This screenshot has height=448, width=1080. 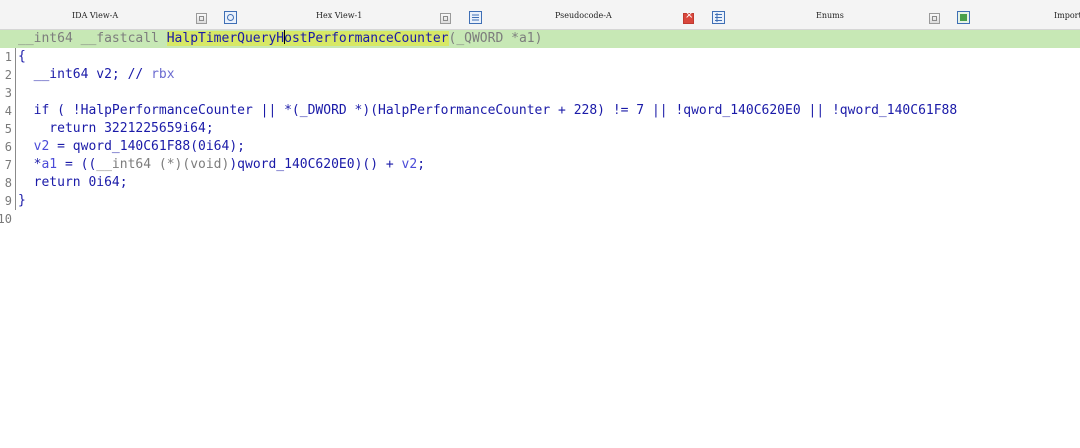 I want to click on function-name: HalpTimerQueryHostPerformanceCounter, so click(x=307, y=38).